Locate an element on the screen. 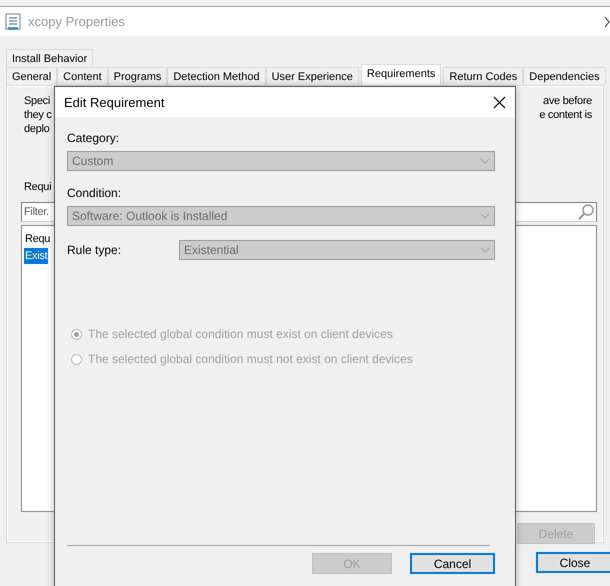 Image resolution: width=610 pixels, height=586 pixels. tab: General is located at coordinates (32, 76).